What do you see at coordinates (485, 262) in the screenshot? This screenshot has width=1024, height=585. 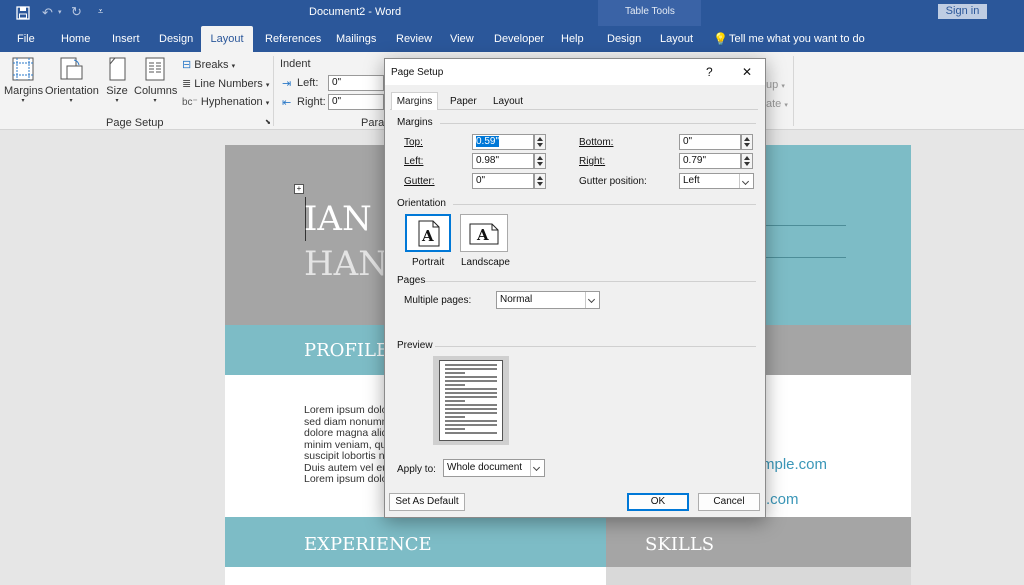 I see `landscape-label: Landscape` at bounding box center [485, 262].